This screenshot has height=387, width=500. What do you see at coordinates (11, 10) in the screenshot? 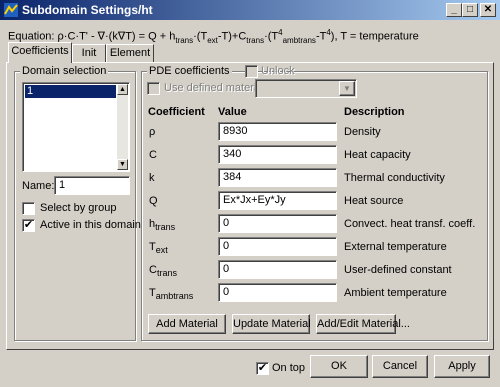
I see `app-icon` at bounding box center [11, 10].